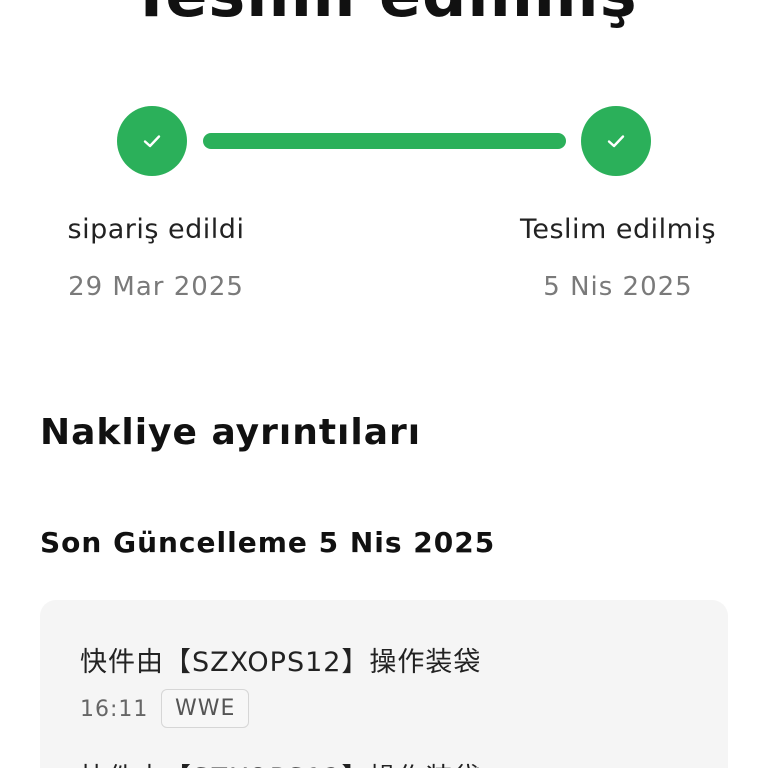 This screenshot has width=768, height=768. Describe the element at coordinates (156, 229) in the screenshot. I see `step-ordered-label: sipariş edildi` at that location.